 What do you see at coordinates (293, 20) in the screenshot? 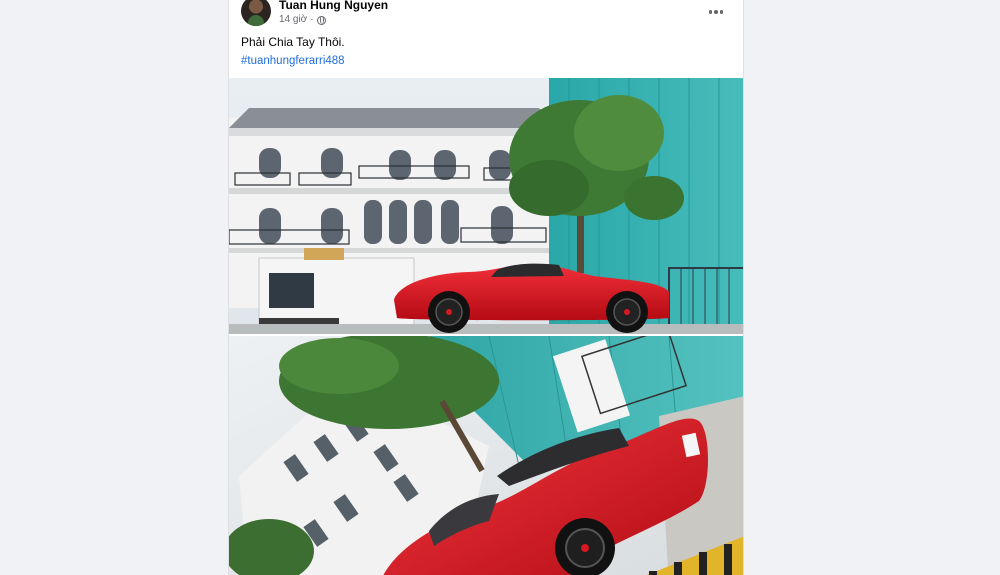
I see `post-time: 14 giờ` at bounding box center [293, 20].